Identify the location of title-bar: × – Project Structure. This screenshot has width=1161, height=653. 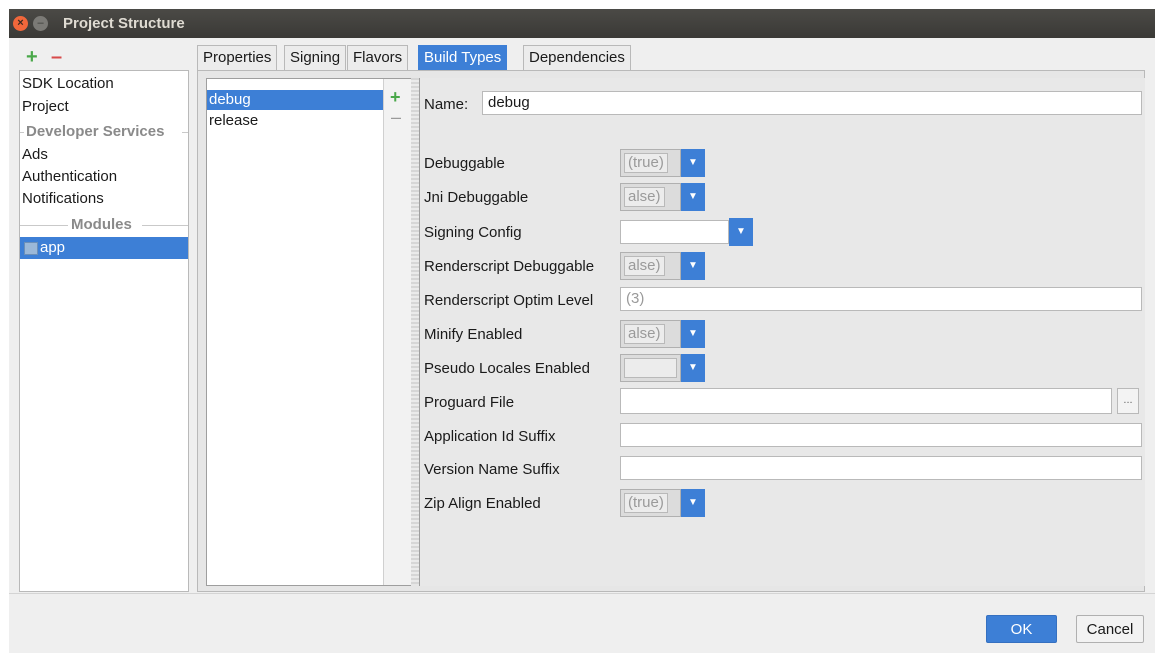
(582, 23).